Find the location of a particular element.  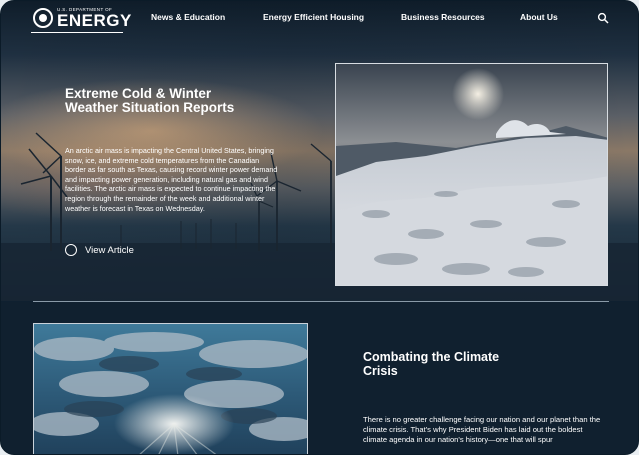

nav-news-education: News & Education is located at coordinates (188, 17).